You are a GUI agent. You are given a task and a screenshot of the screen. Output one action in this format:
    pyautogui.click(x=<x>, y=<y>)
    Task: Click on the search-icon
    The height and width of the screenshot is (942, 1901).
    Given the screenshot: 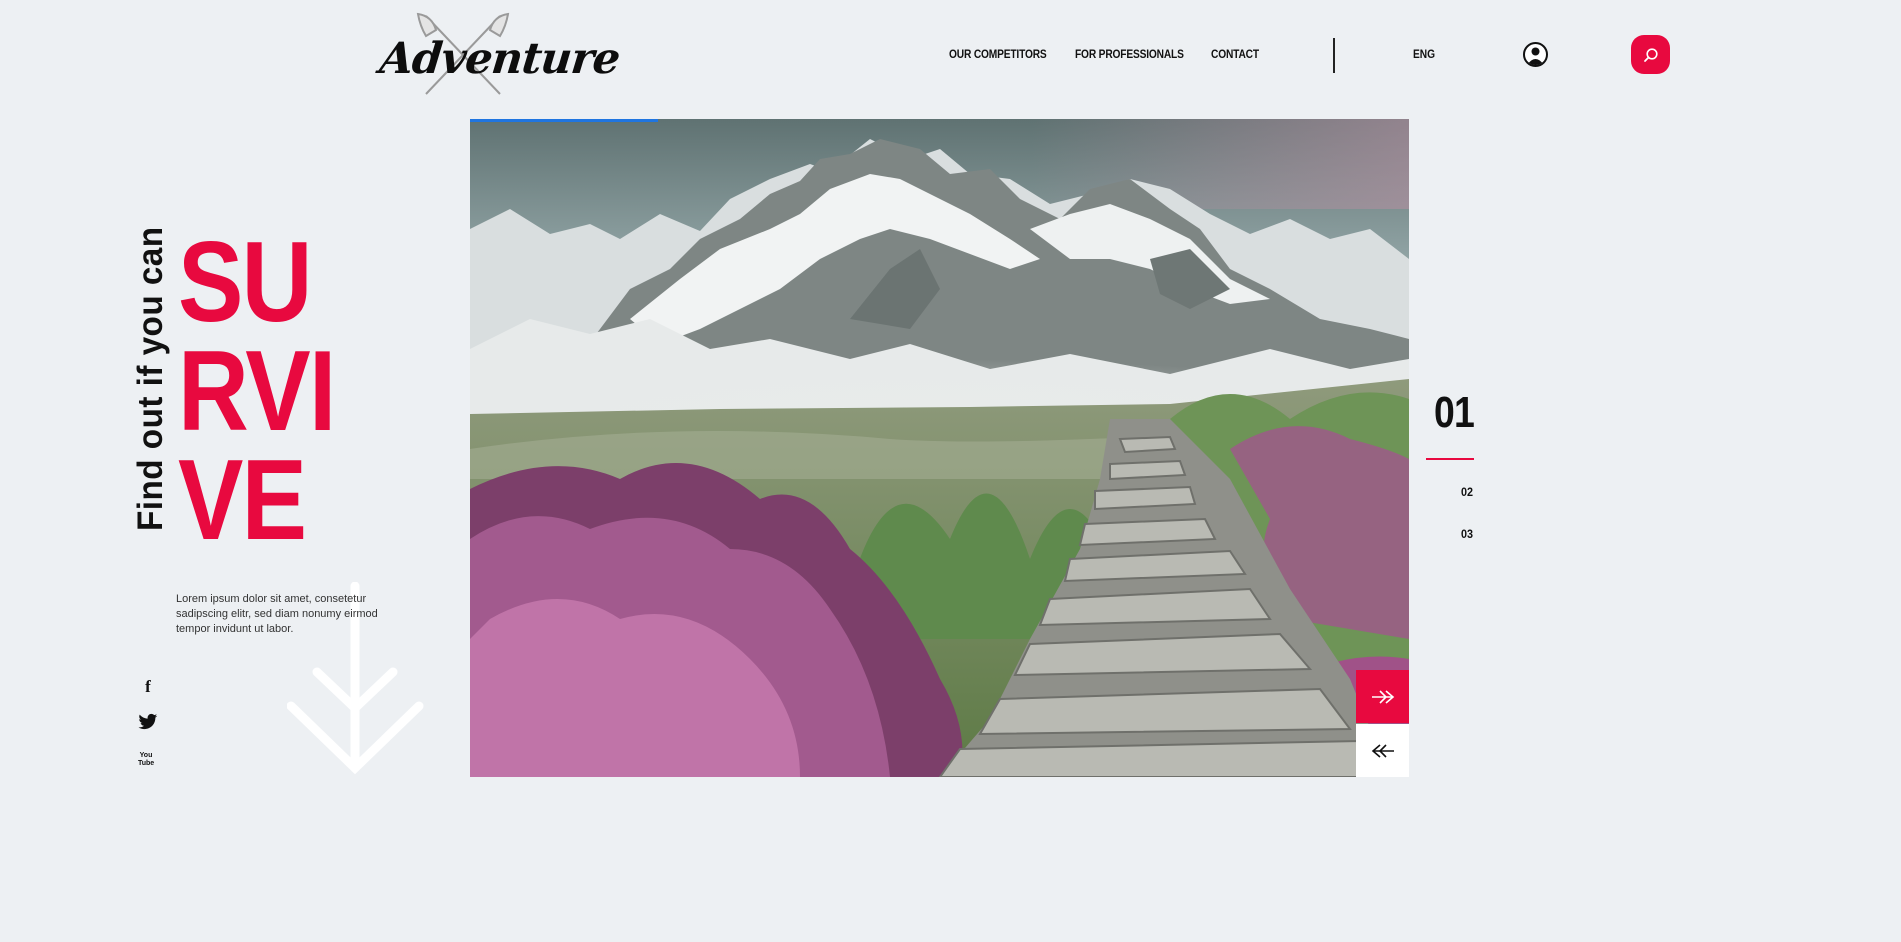 What is the action you would take?
    pyautogui.click(x=1650, y=54)
    